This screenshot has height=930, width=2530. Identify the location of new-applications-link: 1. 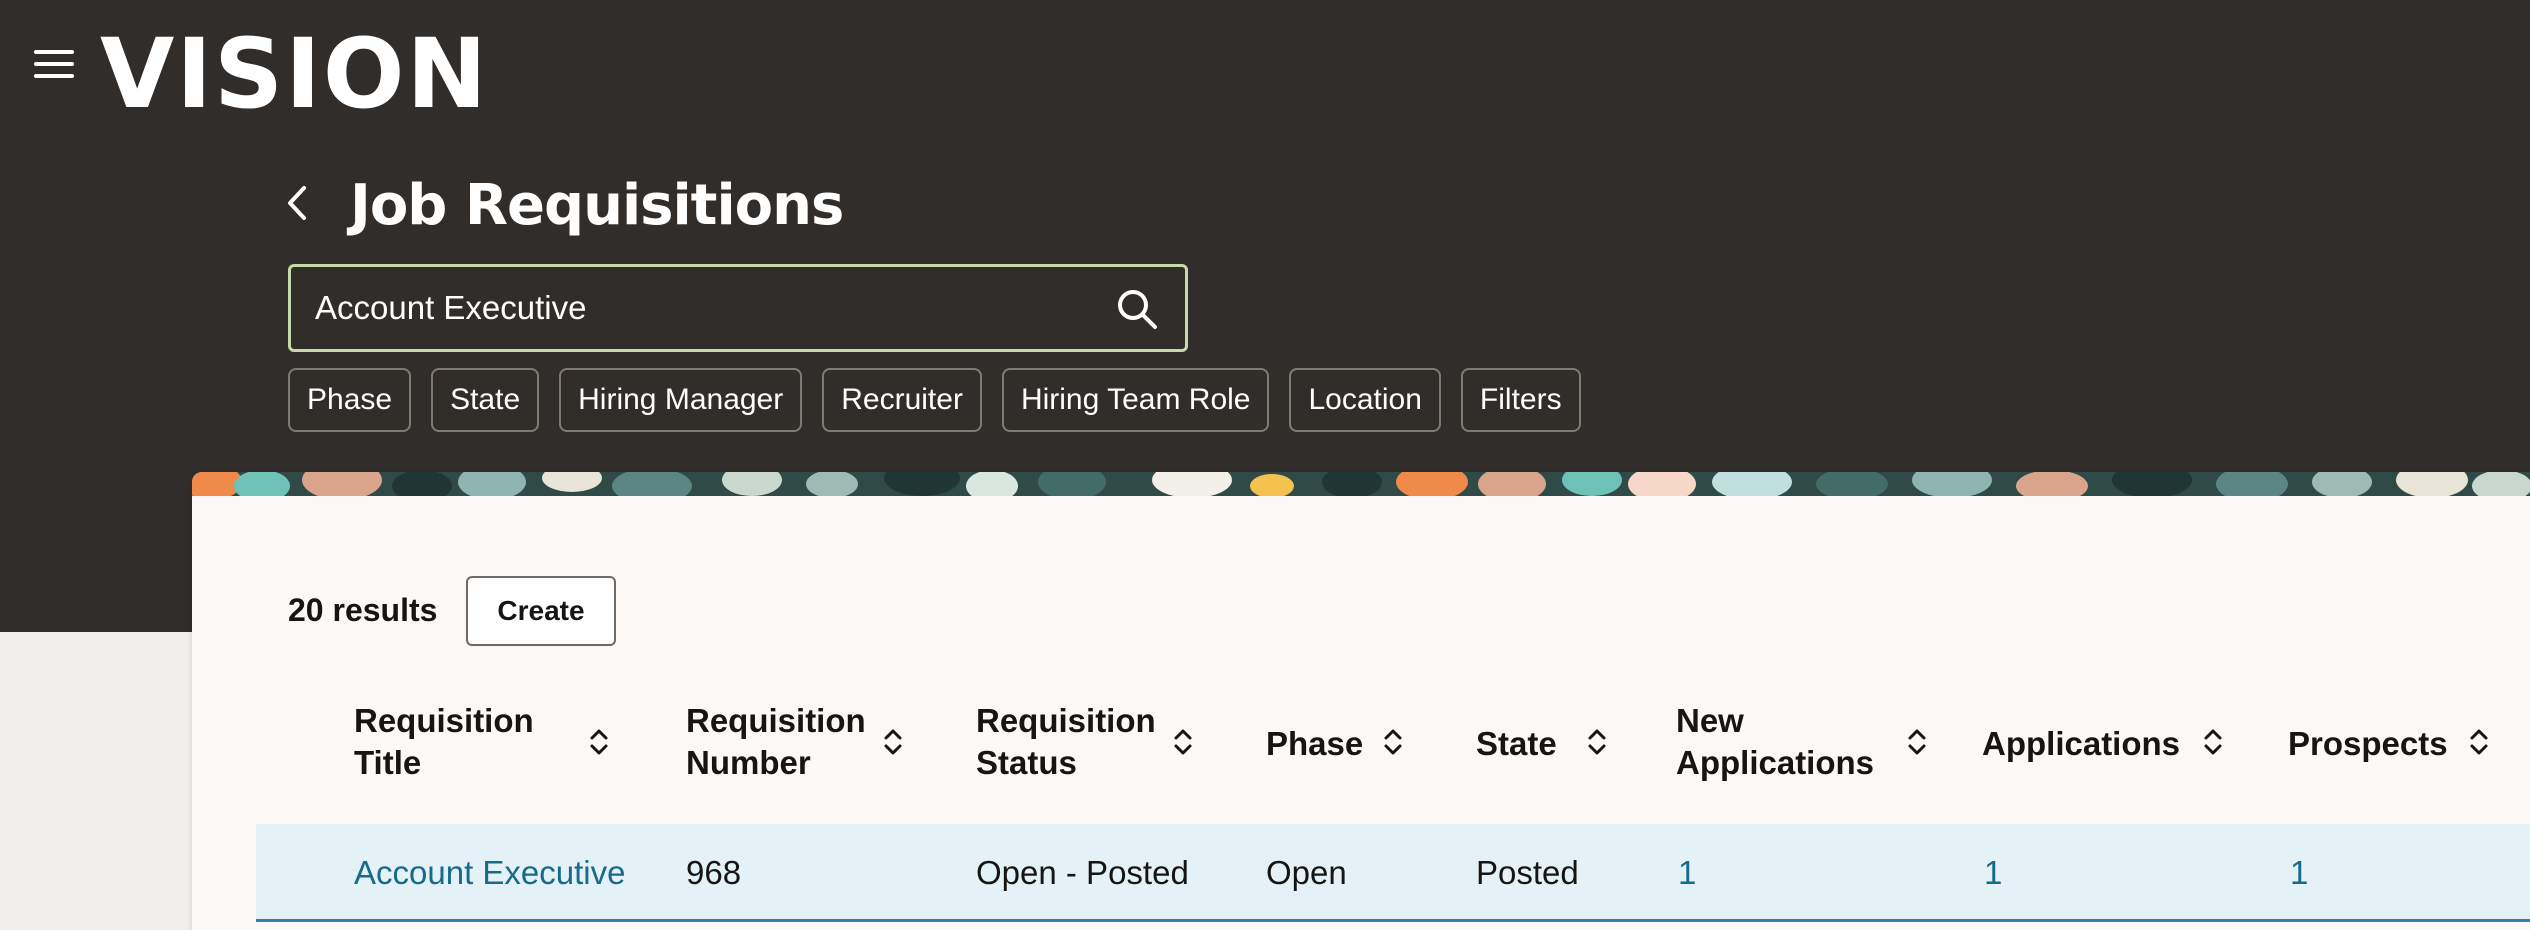
(1687, 873).